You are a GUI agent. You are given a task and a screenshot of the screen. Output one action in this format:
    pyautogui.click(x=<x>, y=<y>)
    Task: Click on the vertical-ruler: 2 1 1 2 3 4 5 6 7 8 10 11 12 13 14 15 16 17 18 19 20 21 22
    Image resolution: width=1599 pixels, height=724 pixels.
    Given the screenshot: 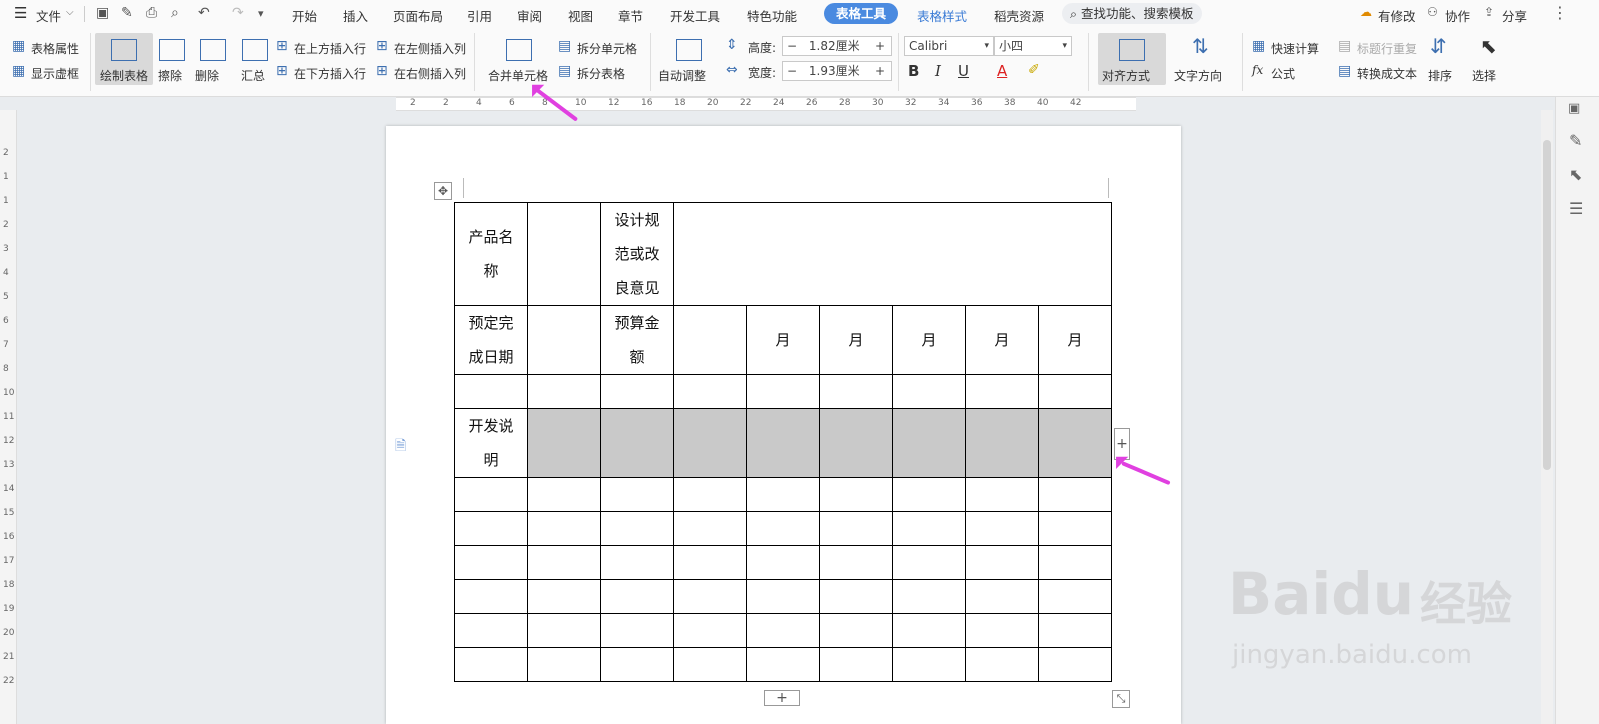 What is the action you would take?
    pyautogui.click(x=8, y=417)
    